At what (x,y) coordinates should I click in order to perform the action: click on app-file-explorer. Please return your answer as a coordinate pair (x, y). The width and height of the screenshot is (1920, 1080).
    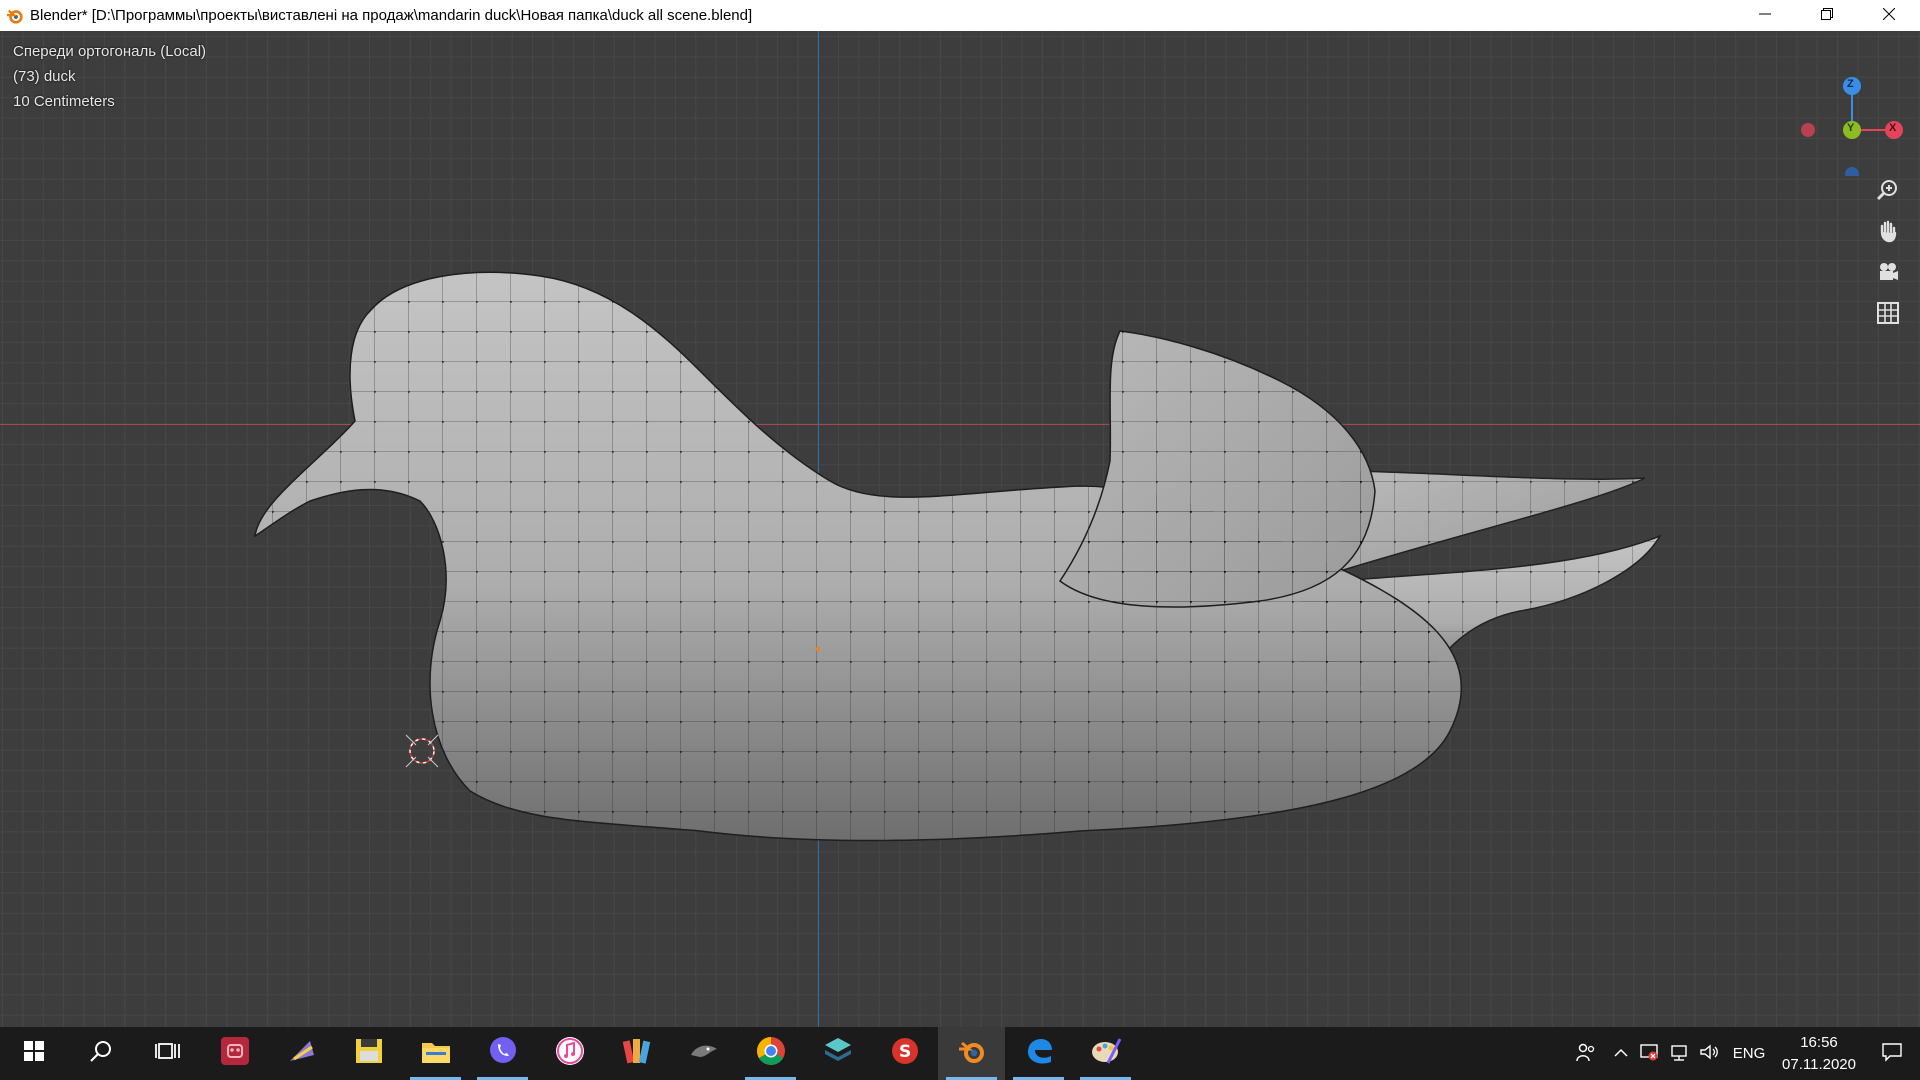
    Looking at the image, I should click on (435, 1053).